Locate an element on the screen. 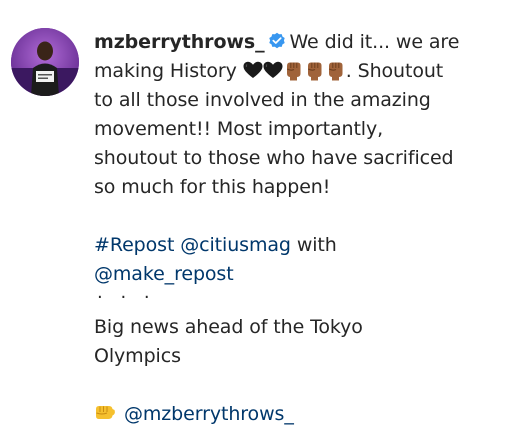 This screenshot has height=435, width=516. caption-line2-tail: . Shoutout is located at coordinates (394, 71).